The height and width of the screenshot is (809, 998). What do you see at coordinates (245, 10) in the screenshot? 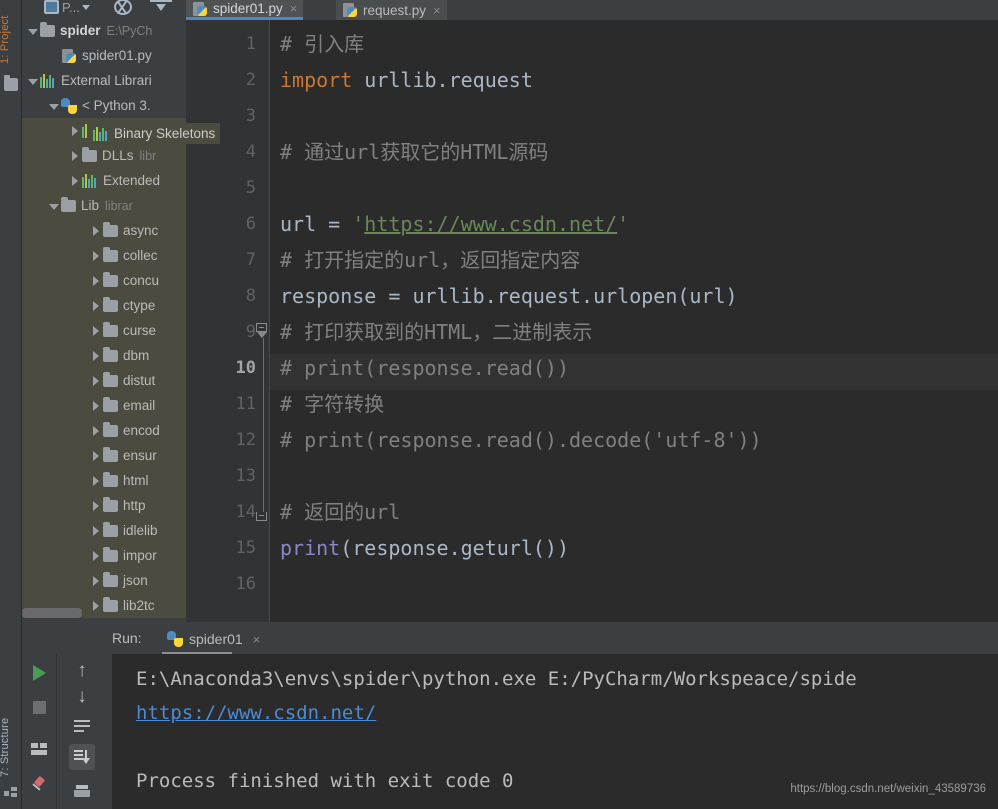
I see `tab-spider01-py: spider01.py ×` at bounding box center [245, 10].